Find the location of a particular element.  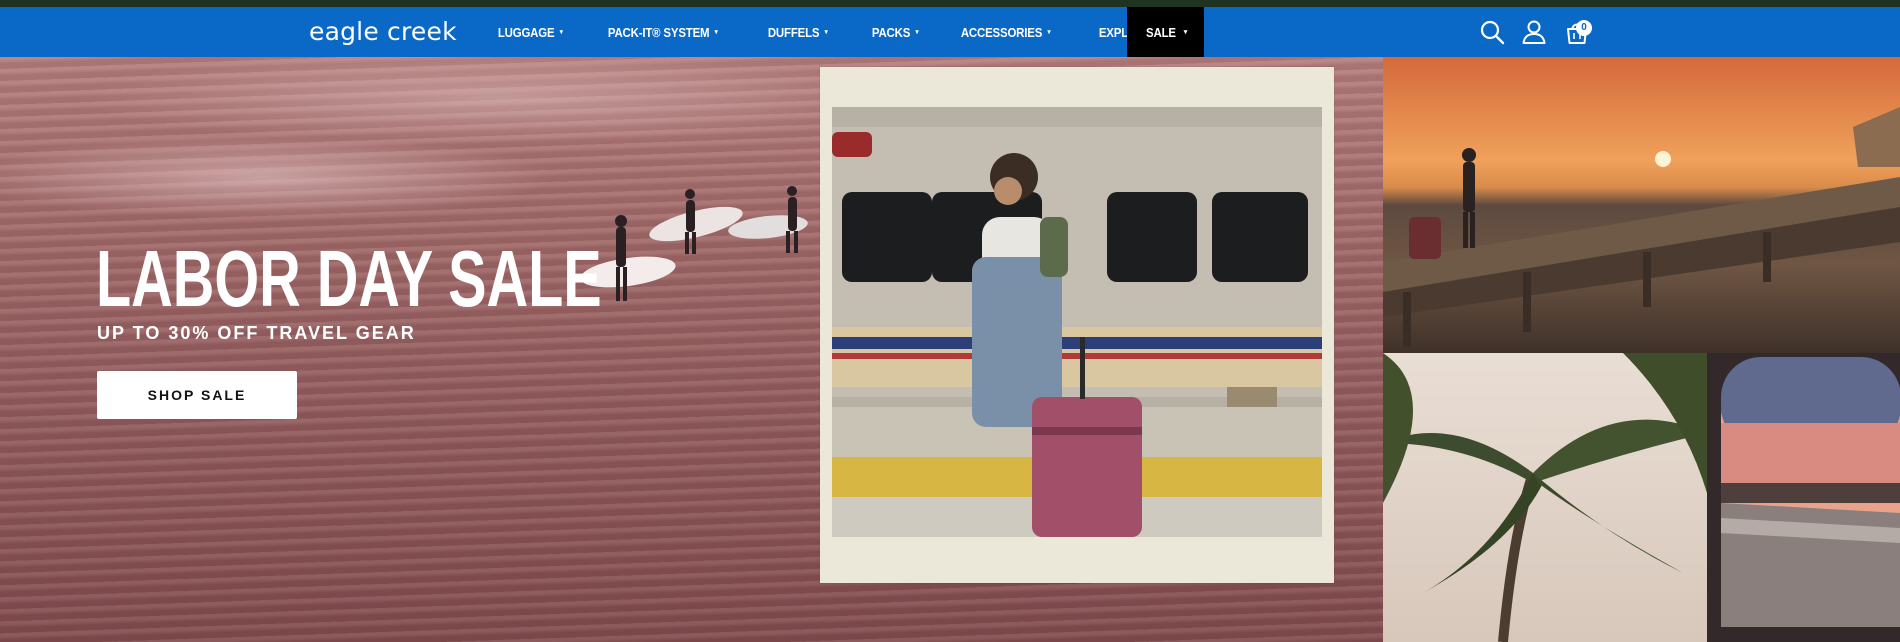

nav-item-label: PACK-IT® SYSTEM is located at coordinates (658, 32).